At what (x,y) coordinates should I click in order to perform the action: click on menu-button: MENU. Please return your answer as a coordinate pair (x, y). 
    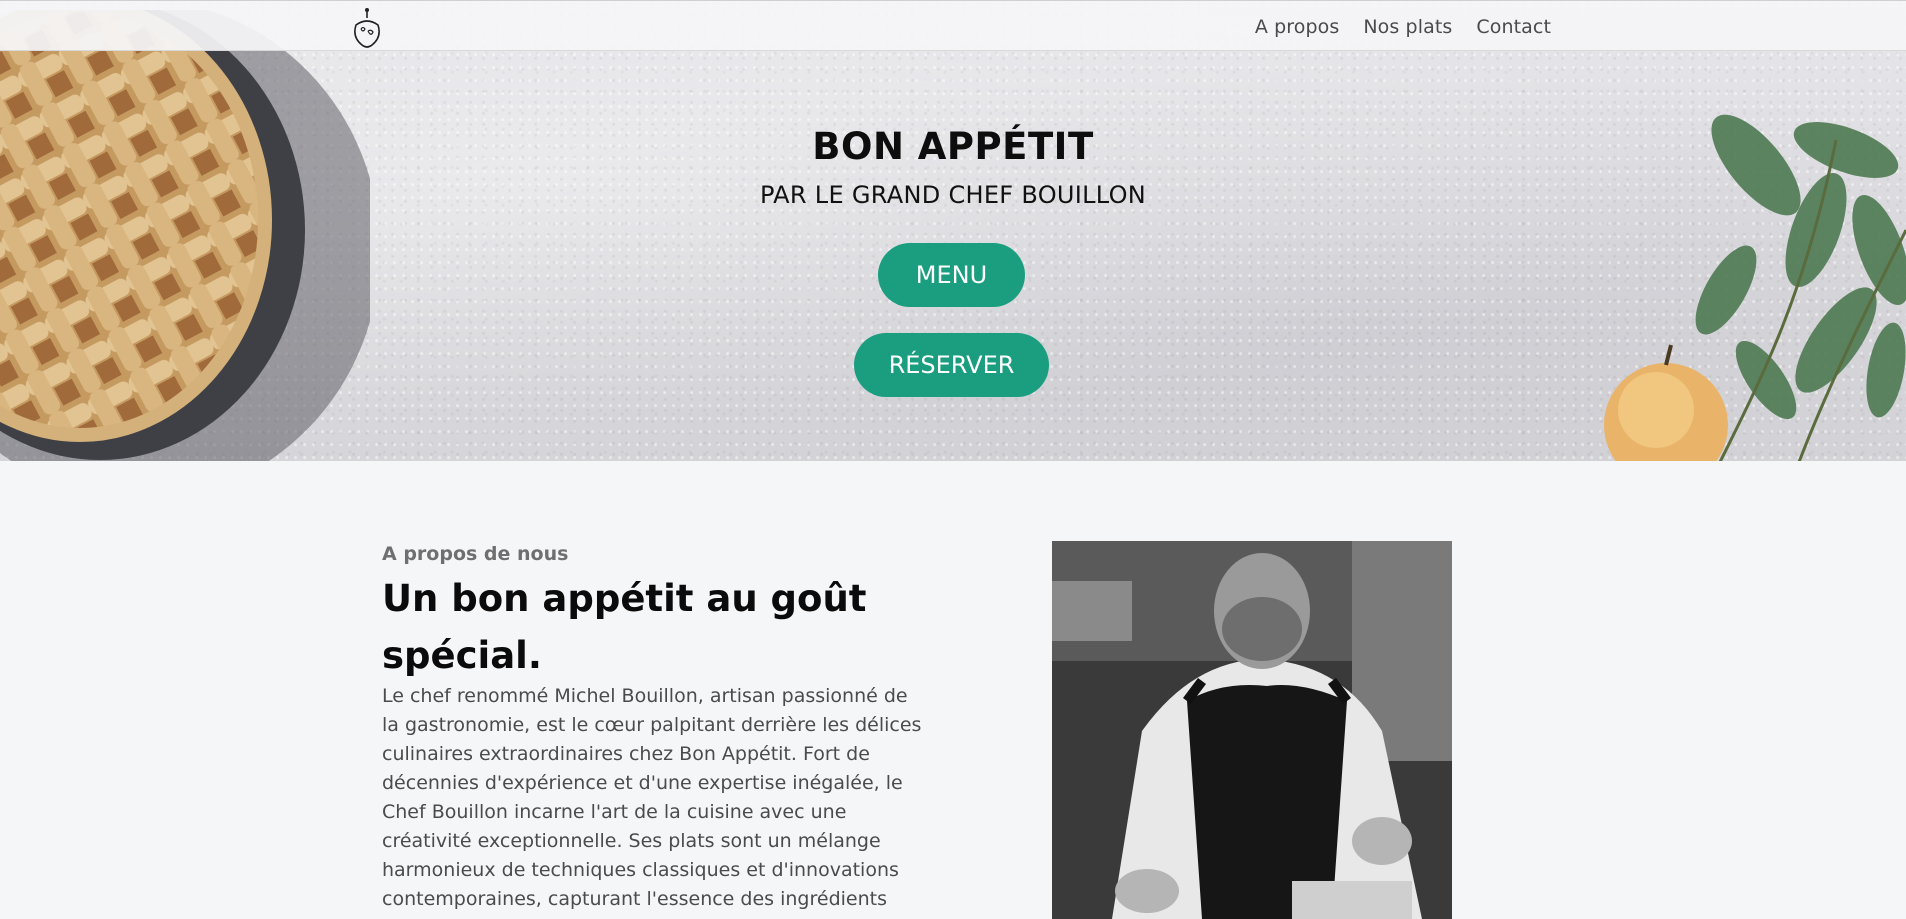
    Looking at the image, I should click on (951, 275).